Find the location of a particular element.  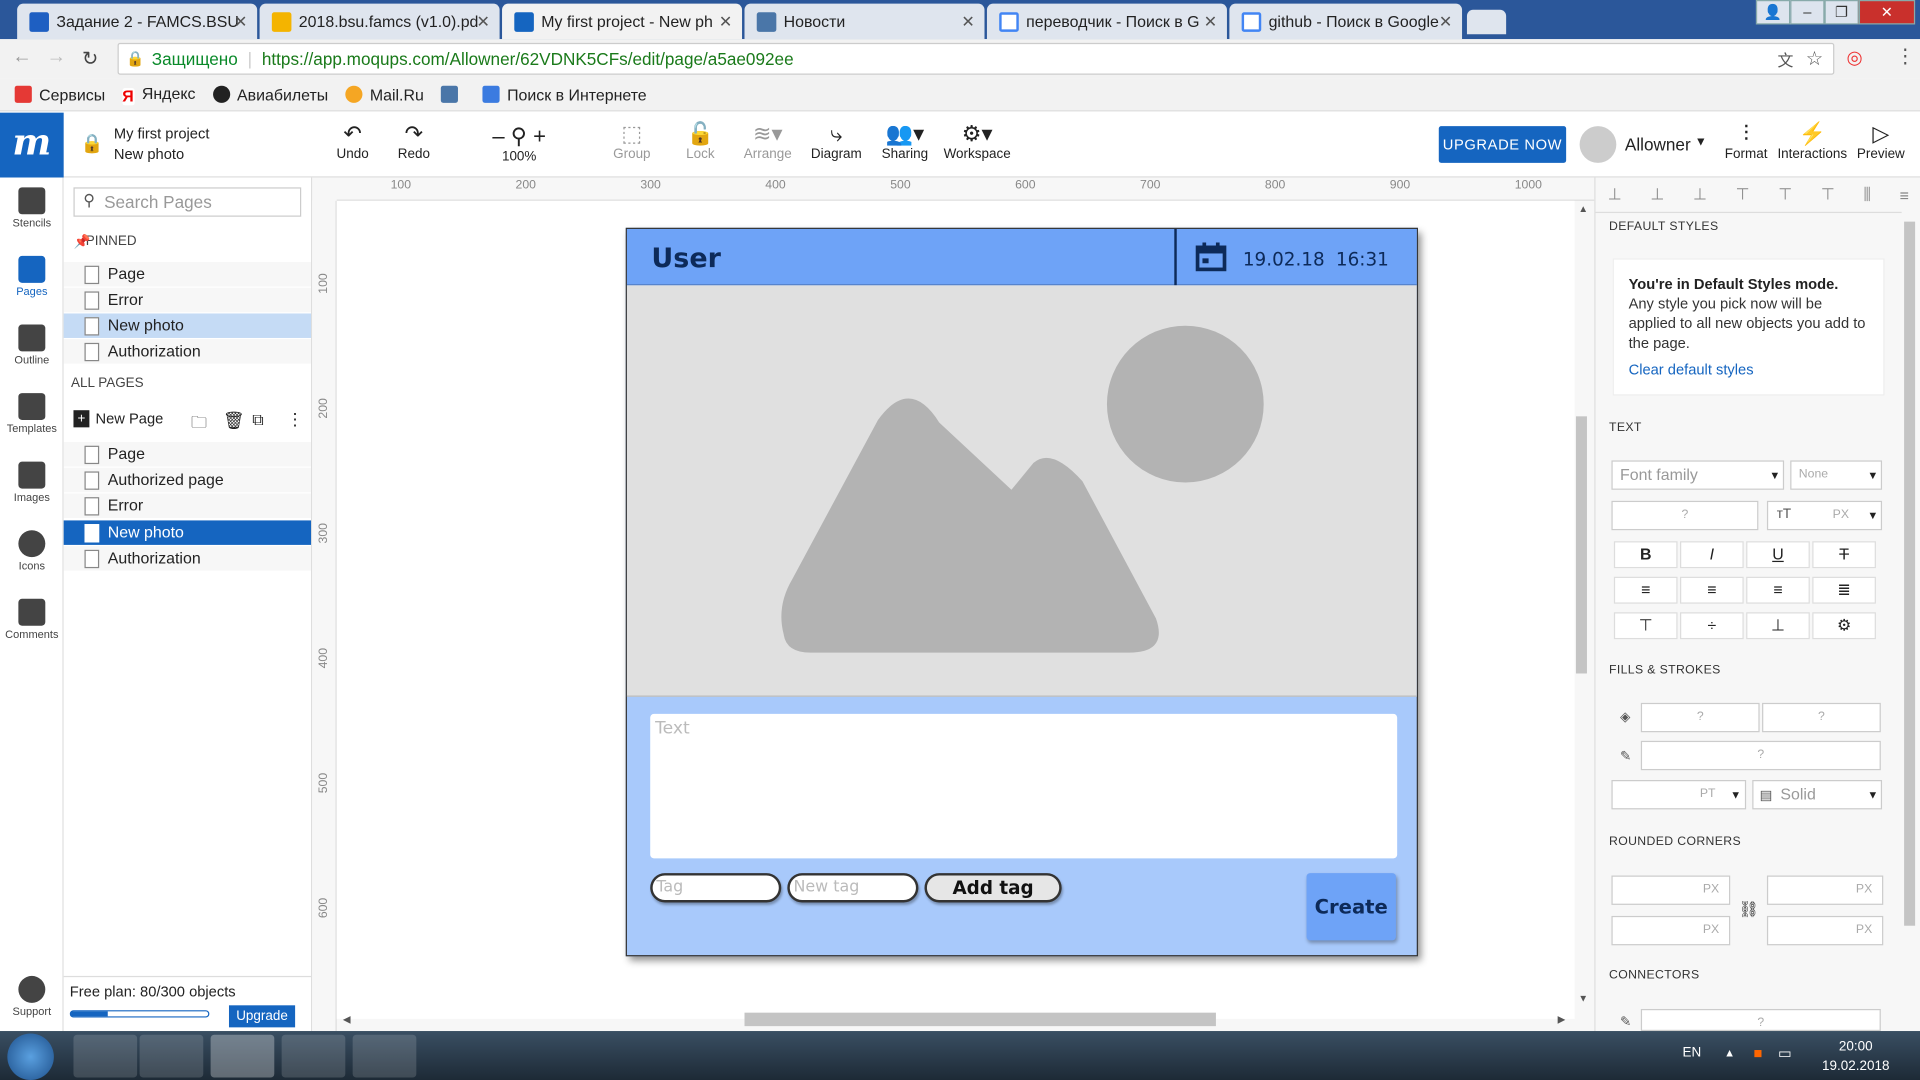

forward-icon: → is located at coordinates (57, 58).